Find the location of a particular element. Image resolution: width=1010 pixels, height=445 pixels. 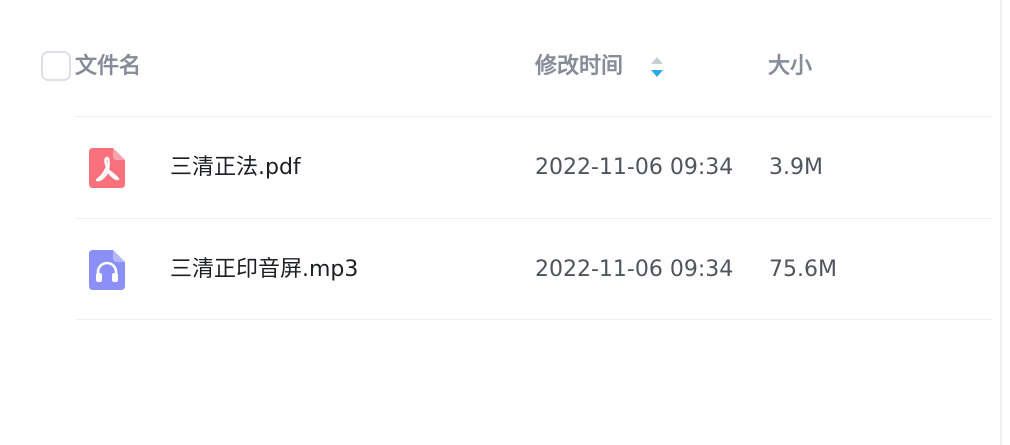

column-header-size: 大小 is located at coordinates (790, 67).